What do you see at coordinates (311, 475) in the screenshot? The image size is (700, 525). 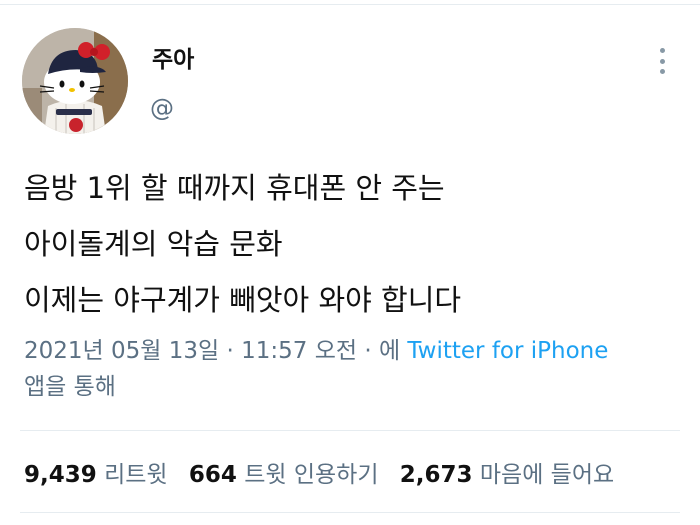 I see `quotes-label: 트윗 인용하기` at bounding box center [311, 475].